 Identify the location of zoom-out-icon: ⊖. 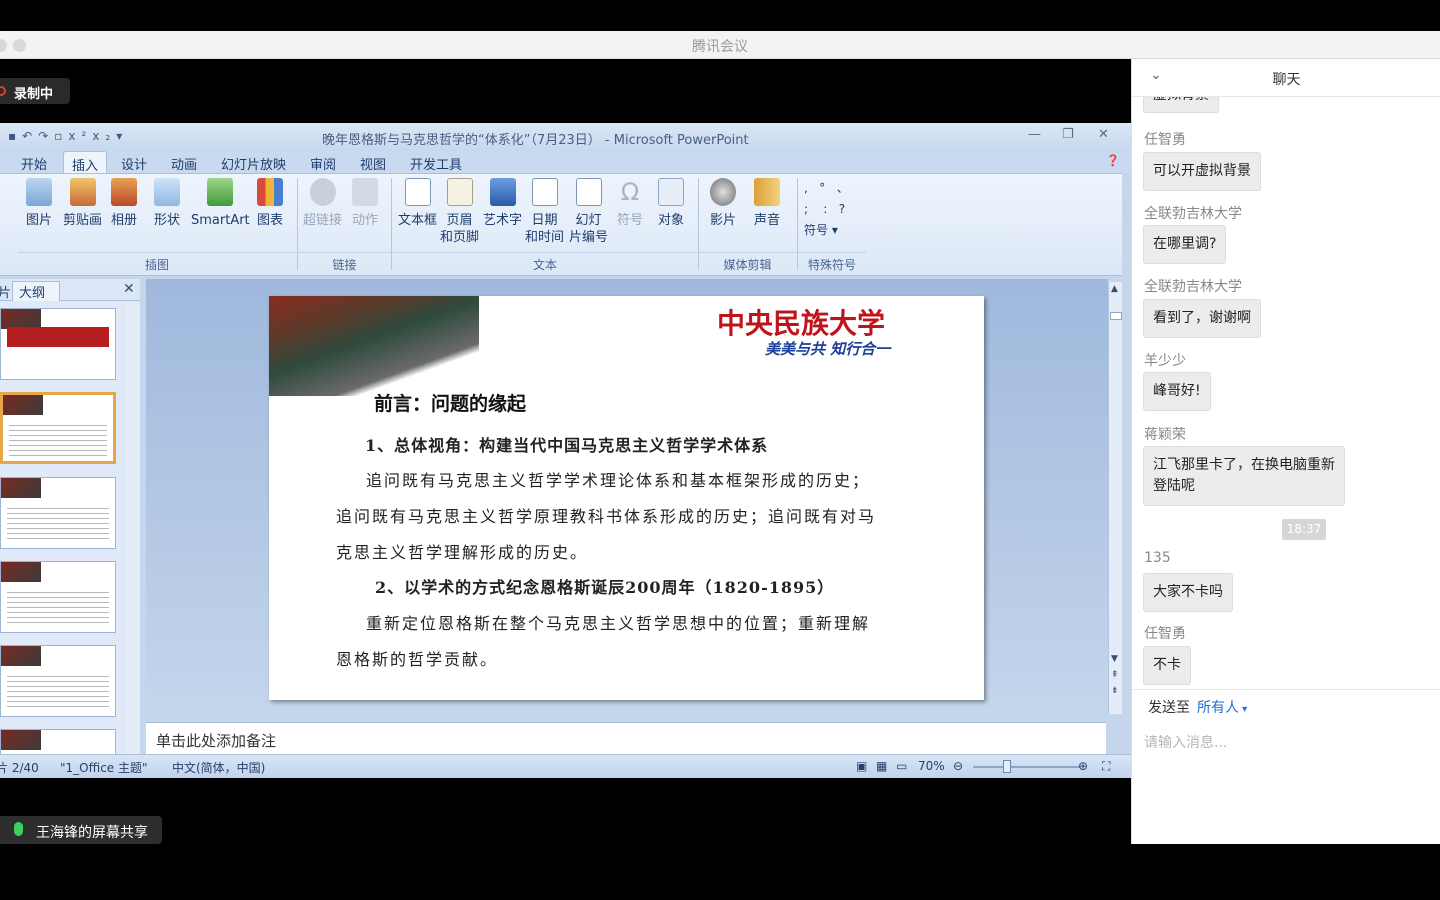
(958, 766).